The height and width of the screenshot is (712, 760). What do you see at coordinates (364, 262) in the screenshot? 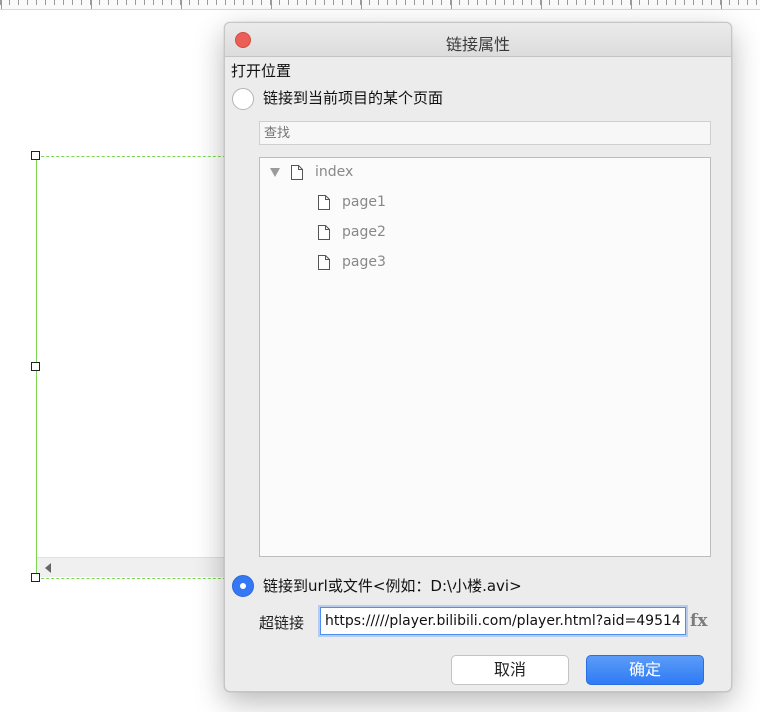
I see `tree-item-label: page3` at bounding box center [364, 262].